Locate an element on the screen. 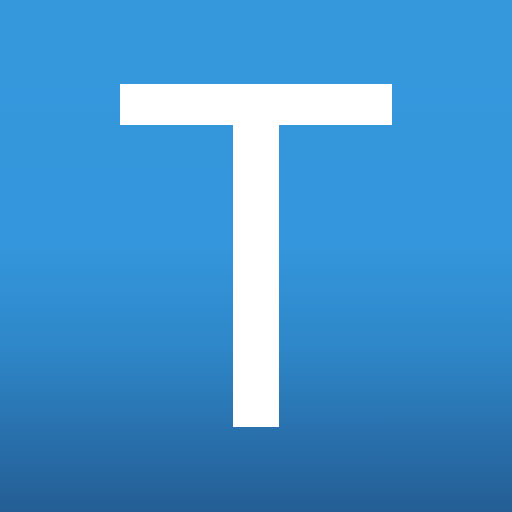 The image size is (512, 512). t-stem is located at coordinates (256, 255).